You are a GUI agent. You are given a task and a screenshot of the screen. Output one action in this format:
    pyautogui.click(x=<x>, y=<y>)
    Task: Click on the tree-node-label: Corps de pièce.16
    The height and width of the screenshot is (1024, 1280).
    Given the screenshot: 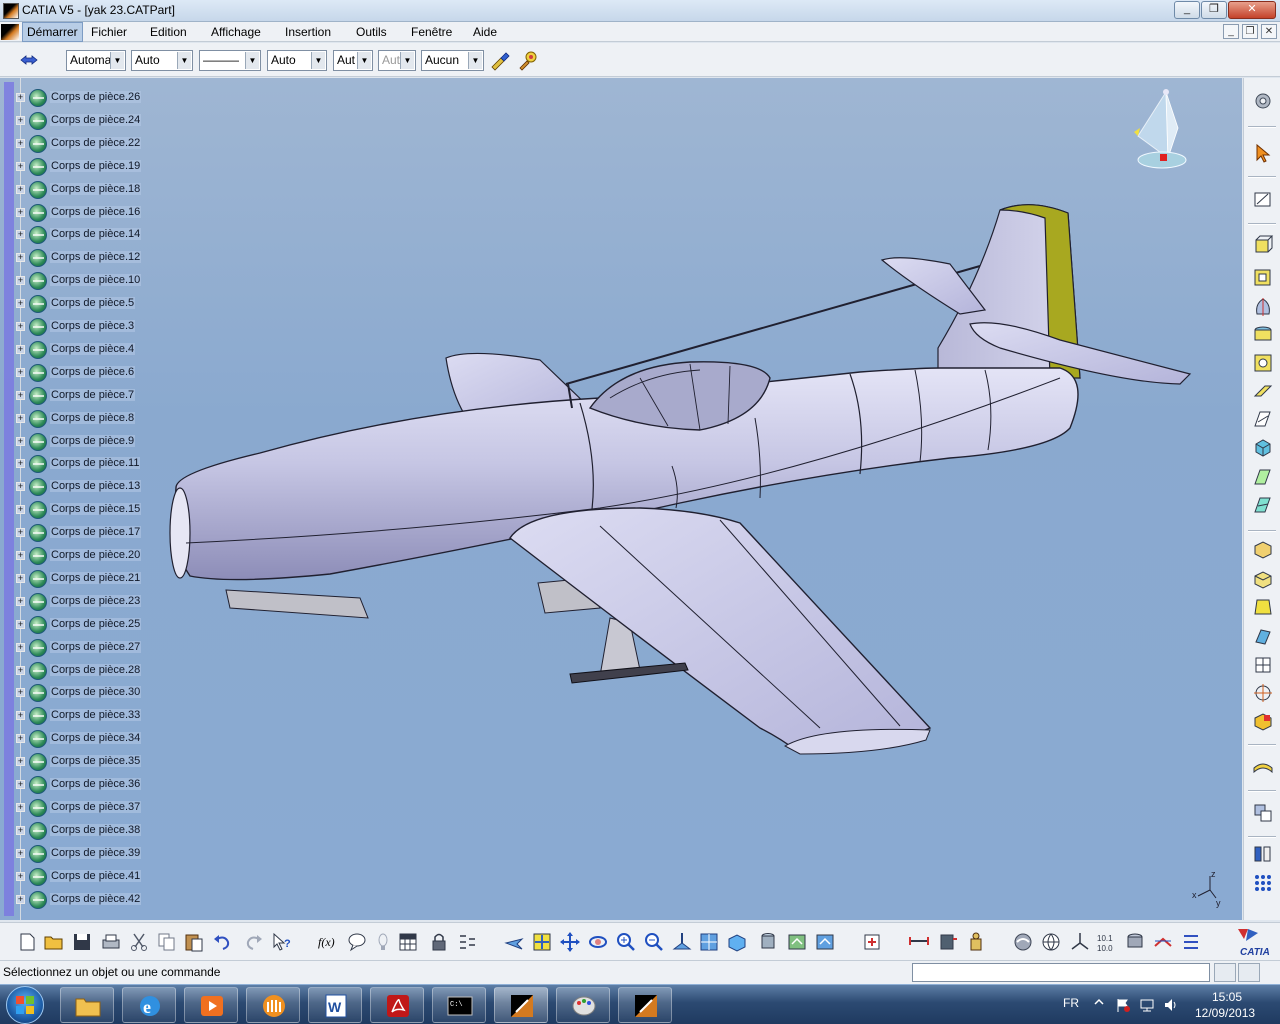 What is the action you would take?
    pyautogui.click(x=96, y=211)
    